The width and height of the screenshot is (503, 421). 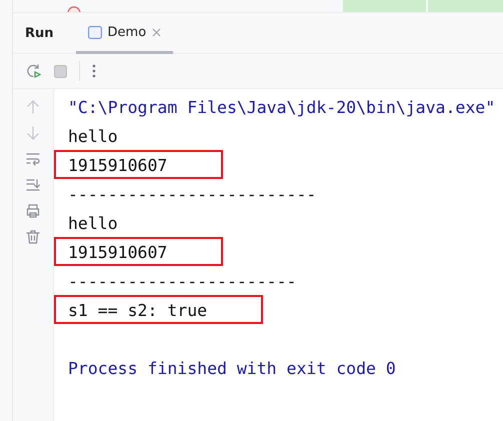 I want to click on scroll-to-end-icon, so click(x=33, y=185).